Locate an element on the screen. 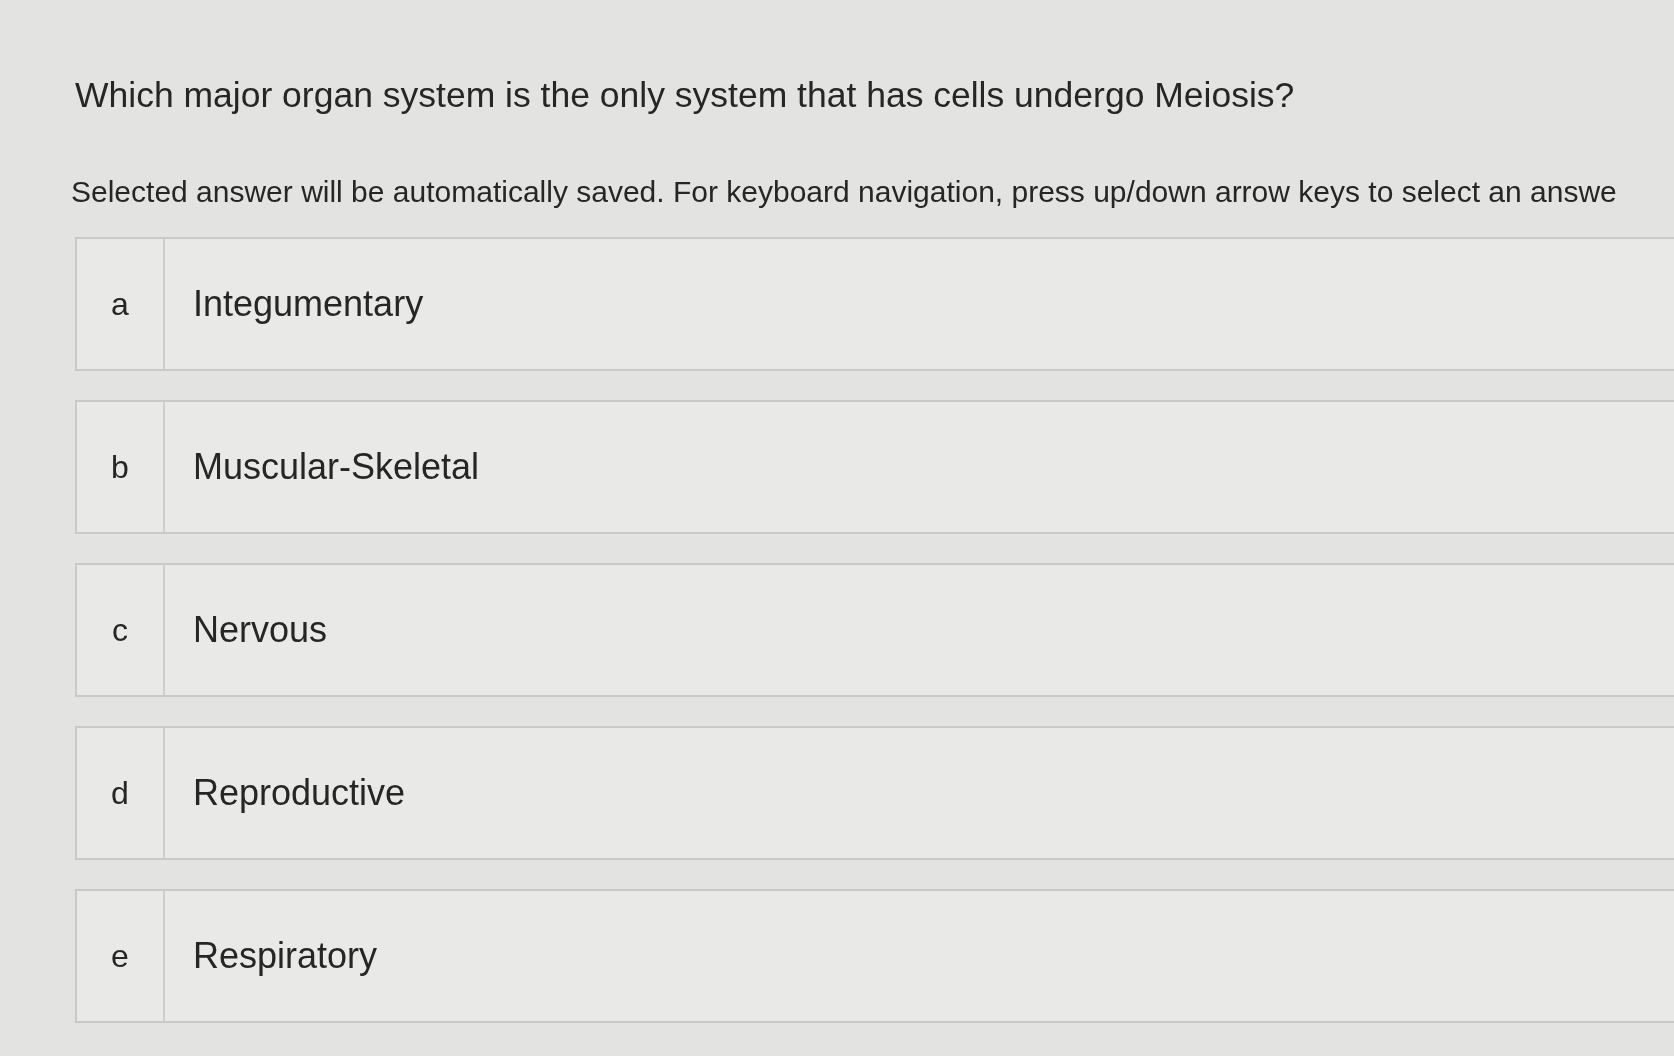 The width and height of the screenshot is (1674, 1056). answer-option: d Reproductive is located at coordinates (874, 793).